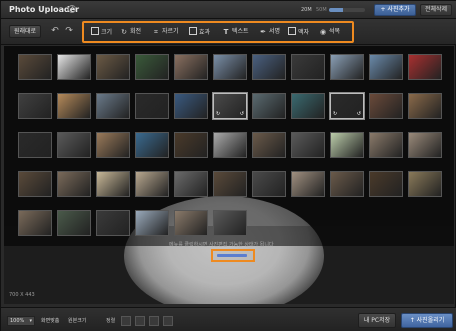 The width and height of the screenshot is (456, 331). What do you see at coordinates (193, 31) in the screenshot?
I see `effect-icon` at bounding box center [193, 31].